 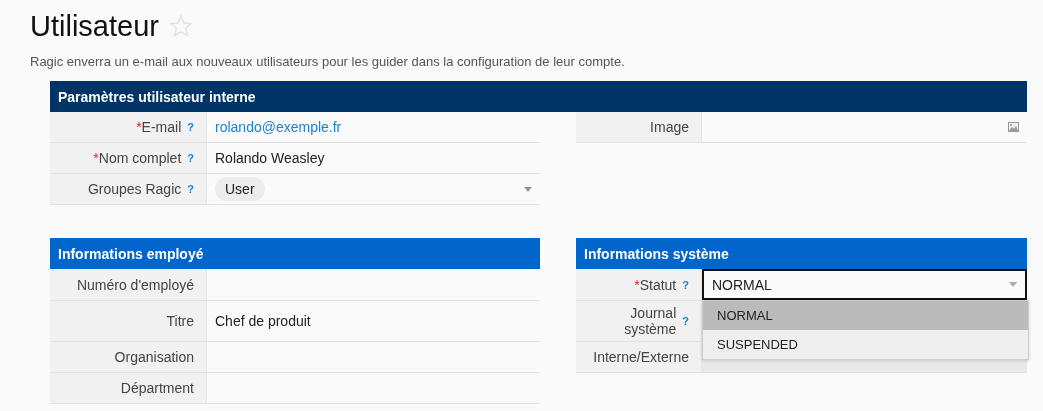 What do you see at coordinates (157, 388) in the screenshot?
I see `field-label: Départment` at bounding box center [157, 388].